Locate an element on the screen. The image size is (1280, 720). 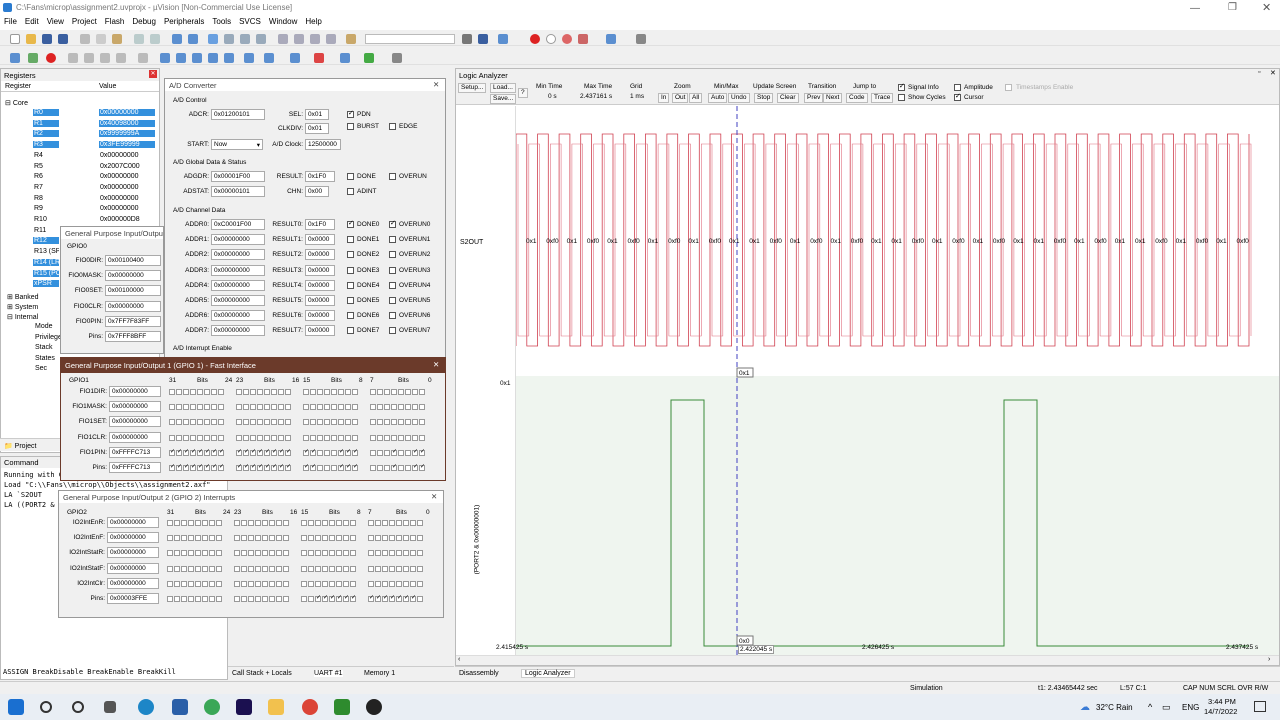
system-viewer-icon is located at coordinates (369, 58).